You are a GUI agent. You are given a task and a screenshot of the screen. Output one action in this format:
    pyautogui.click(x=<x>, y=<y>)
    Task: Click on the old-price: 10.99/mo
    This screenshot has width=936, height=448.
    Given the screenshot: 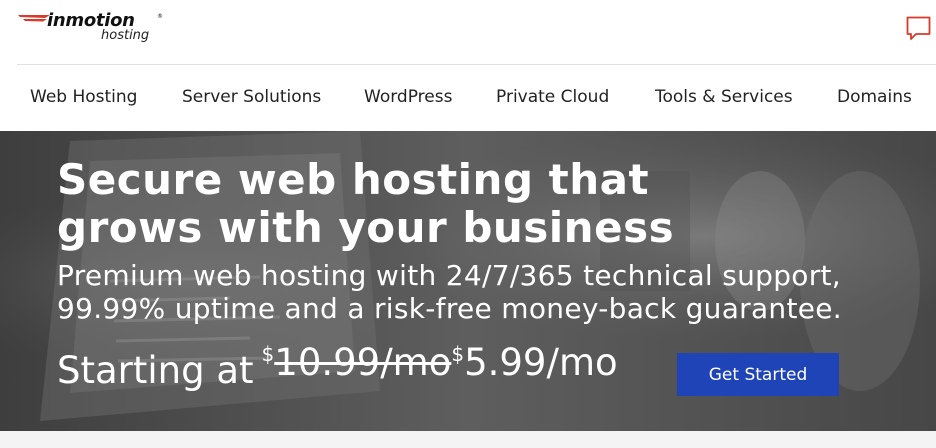 What is the action you would take?
    pyautogui.click(x=363, y=362)
    